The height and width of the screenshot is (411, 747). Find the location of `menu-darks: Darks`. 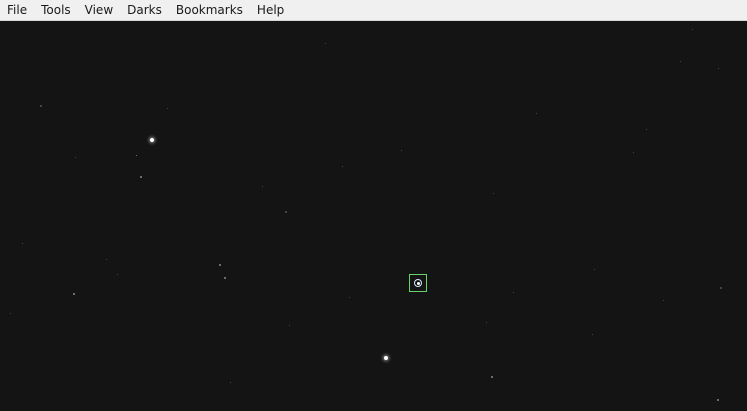

menu-darks: Darks is located at coordinates (144, 10).